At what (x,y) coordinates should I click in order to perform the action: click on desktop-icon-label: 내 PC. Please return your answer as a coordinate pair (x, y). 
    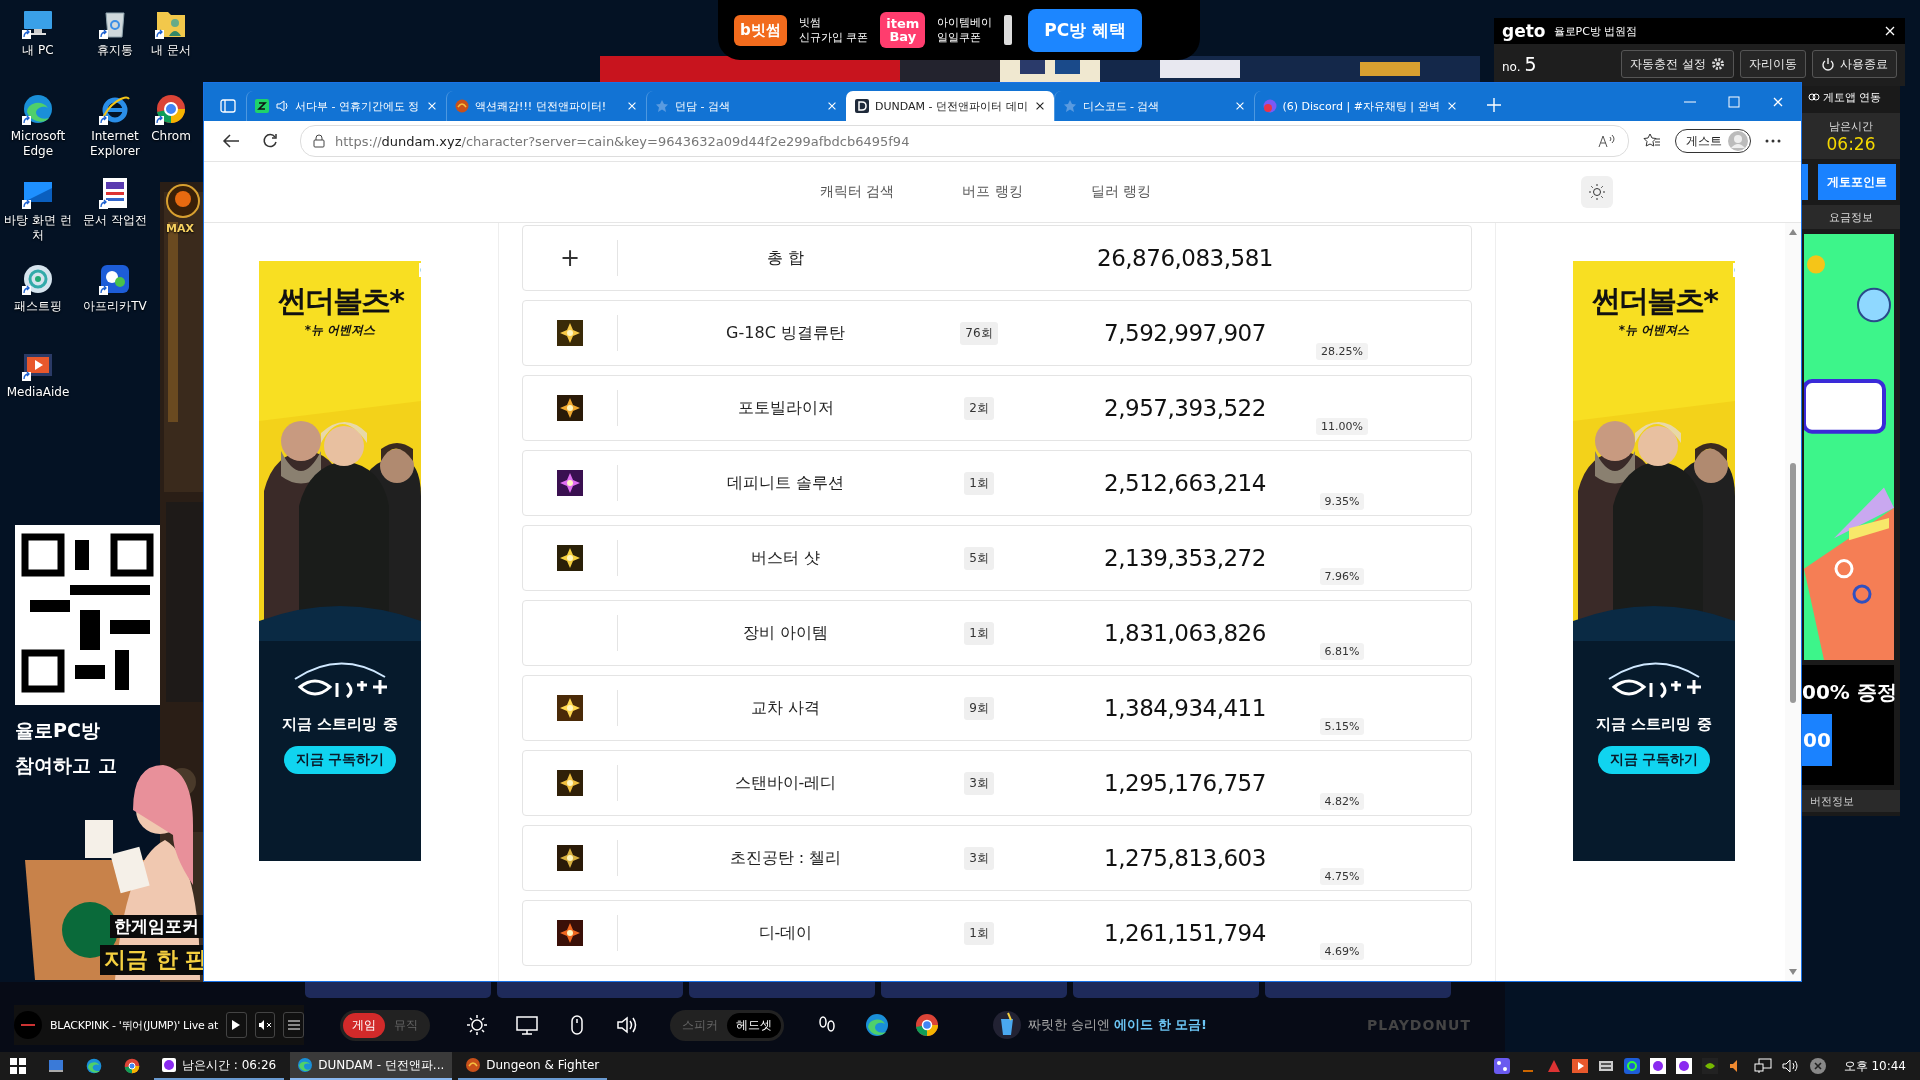
    Looking at the image, I should click on (38, 50).